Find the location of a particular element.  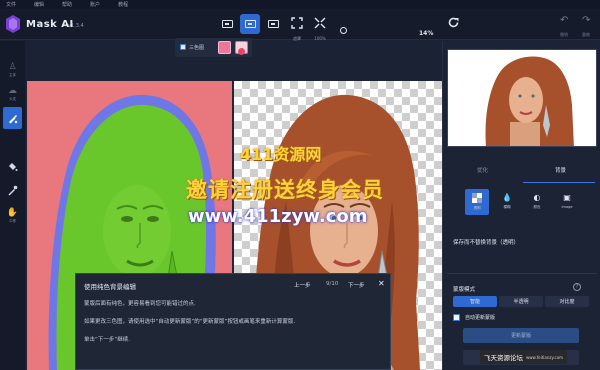

left-toolbar: ♙ 主体 ☁ 头发 ✋ 平移 is located at coordinates (12, 205).